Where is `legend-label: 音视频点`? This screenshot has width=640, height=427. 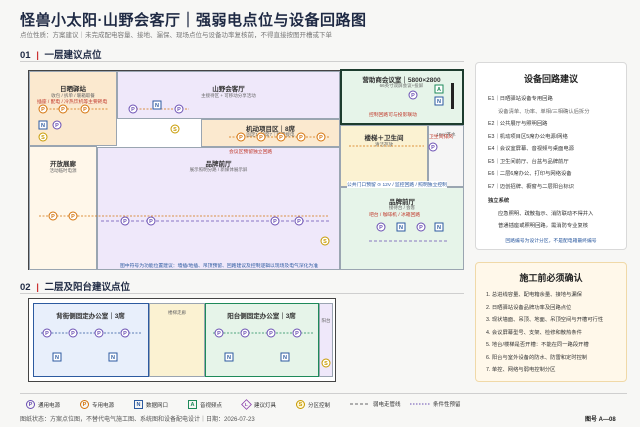
legend-label: 音视频点 is located at coordinates (211, 405).